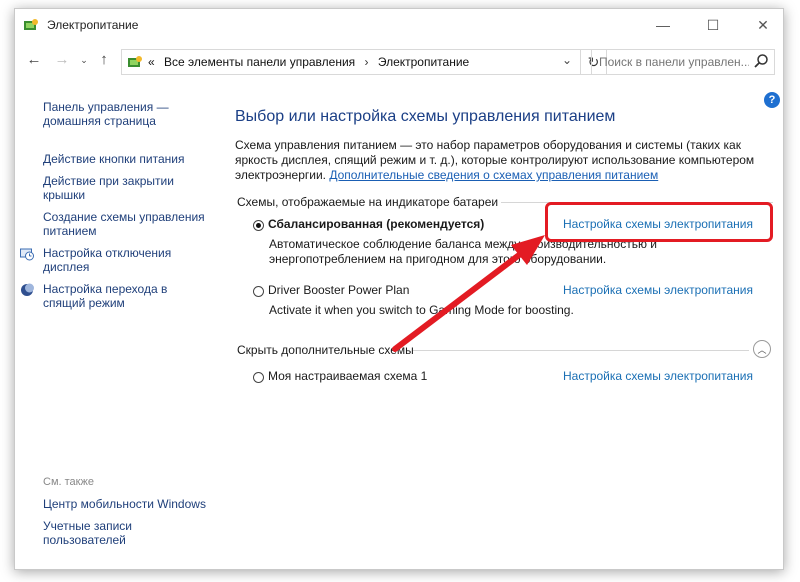 This screenshot has width=800, height=582. Describe the element at coordinates (772, 100) in the screenshot. I see `help-icon: ?` at that location.